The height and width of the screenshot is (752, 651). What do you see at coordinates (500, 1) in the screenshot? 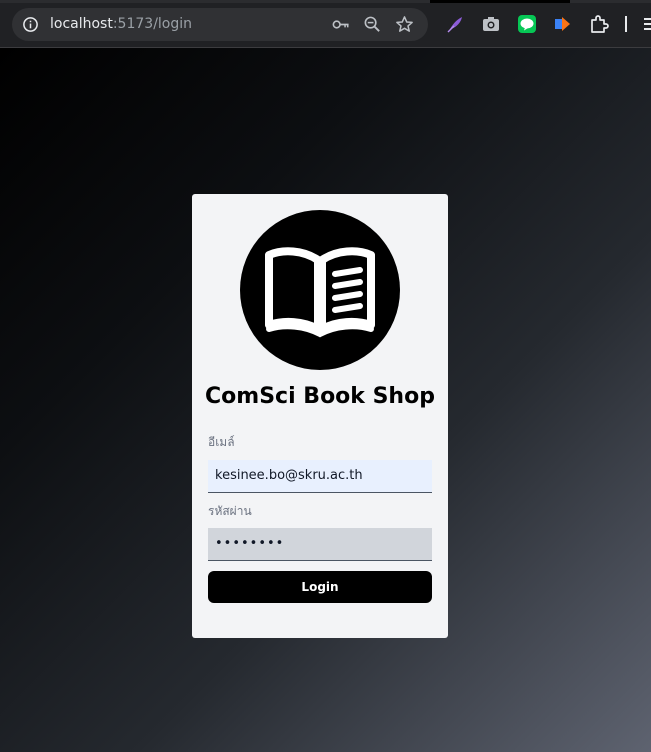
I see `active-tab-edge` at bounding box center [500, 1].